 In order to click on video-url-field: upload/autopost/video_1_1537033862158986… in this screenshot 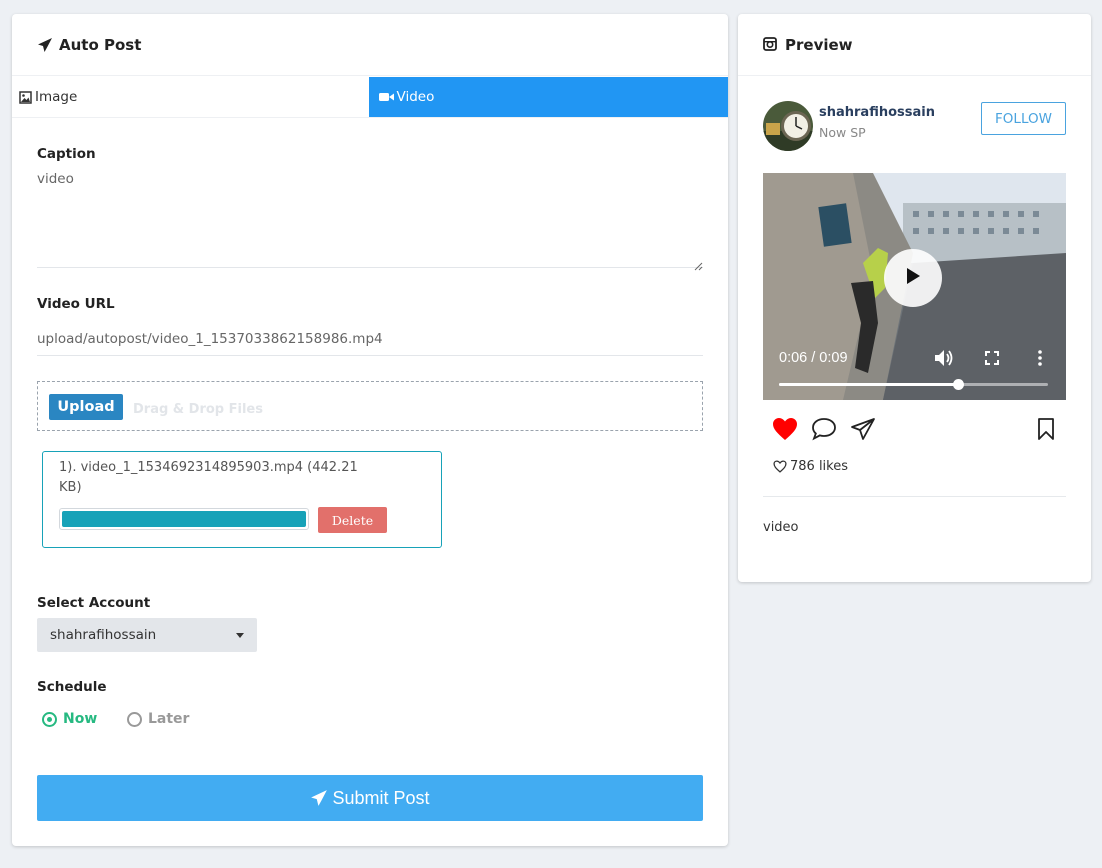, I will do `click(210, 339)`.